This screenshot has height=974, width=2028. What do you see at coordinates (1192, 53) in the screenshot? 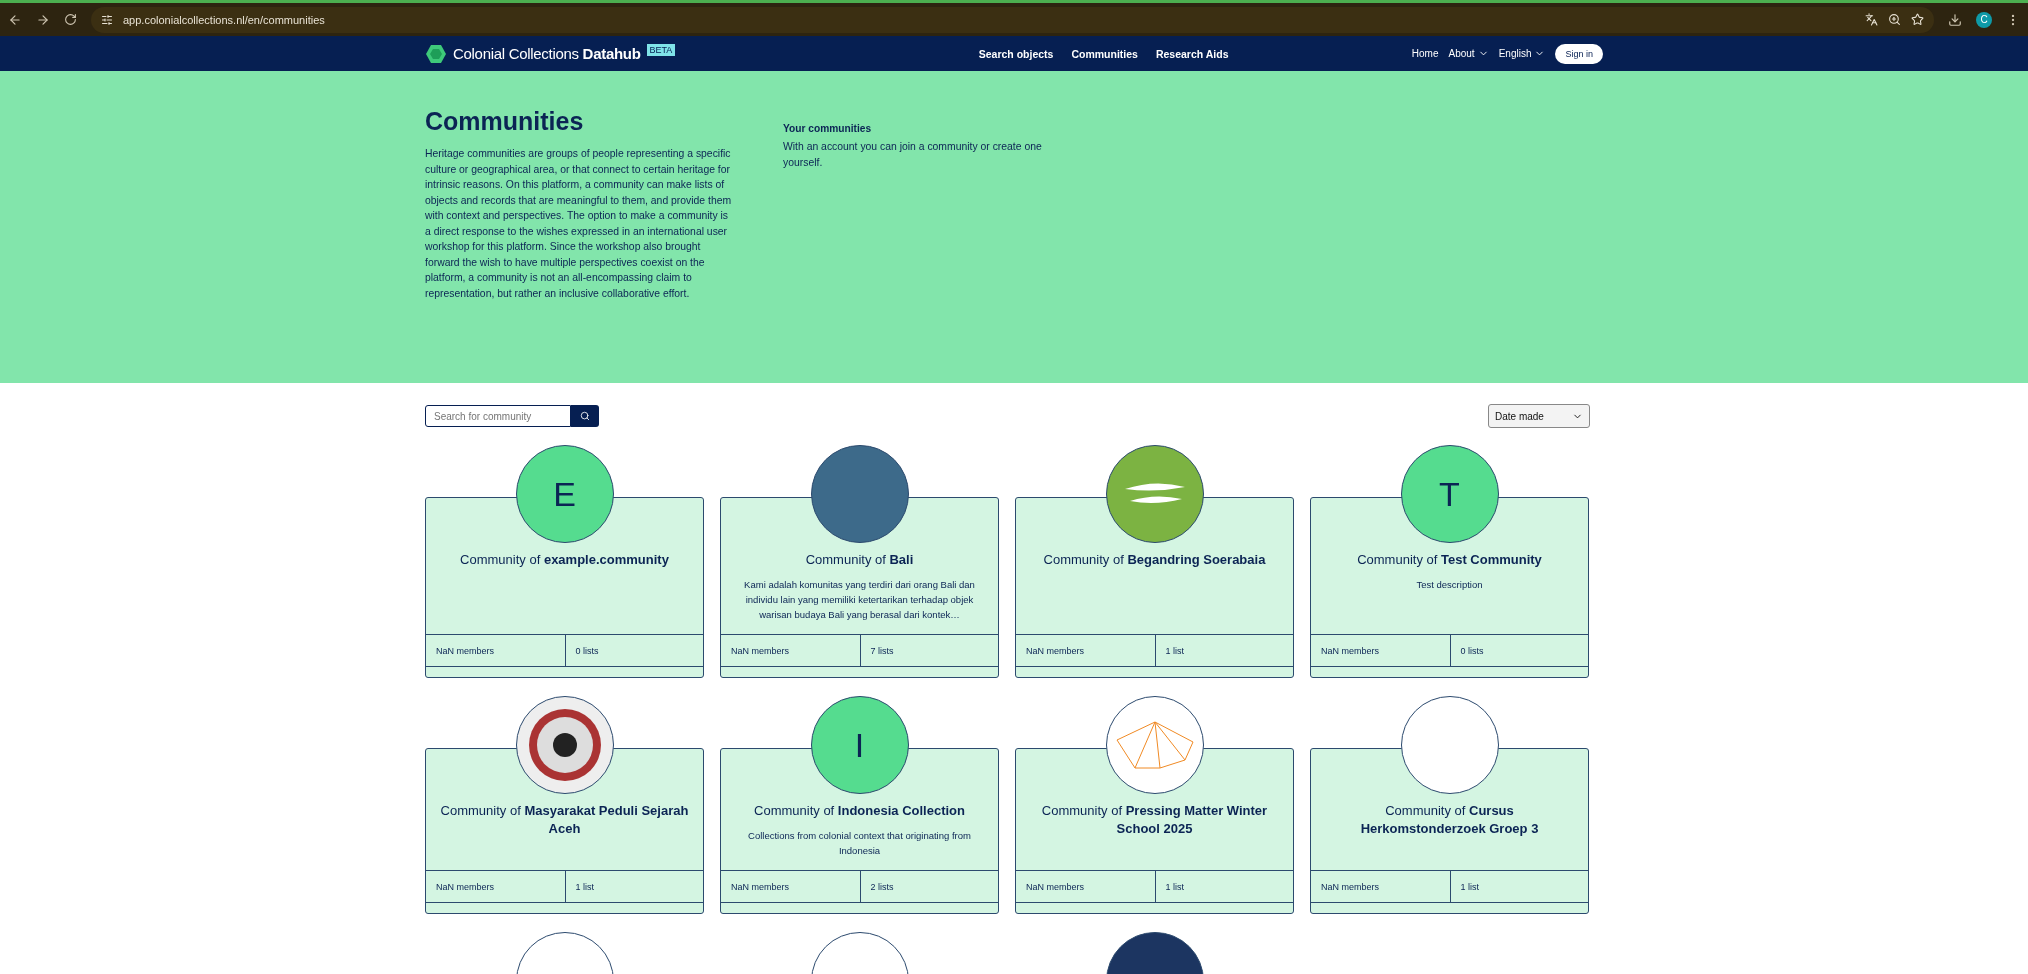
I see `nav-link: Research Aids` at bounding box center [1192, 53].